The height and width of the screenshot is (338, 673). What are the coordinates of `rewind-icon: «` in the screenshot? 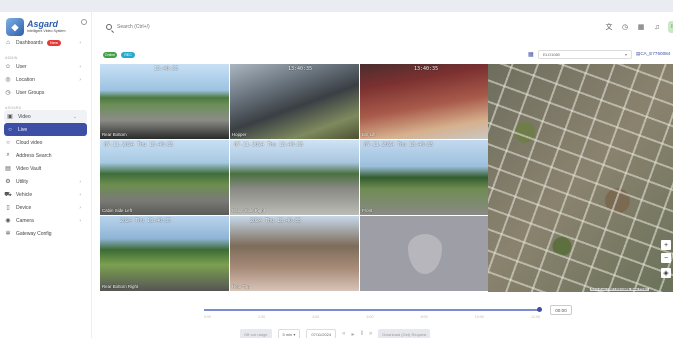 It's located at (343, 334).